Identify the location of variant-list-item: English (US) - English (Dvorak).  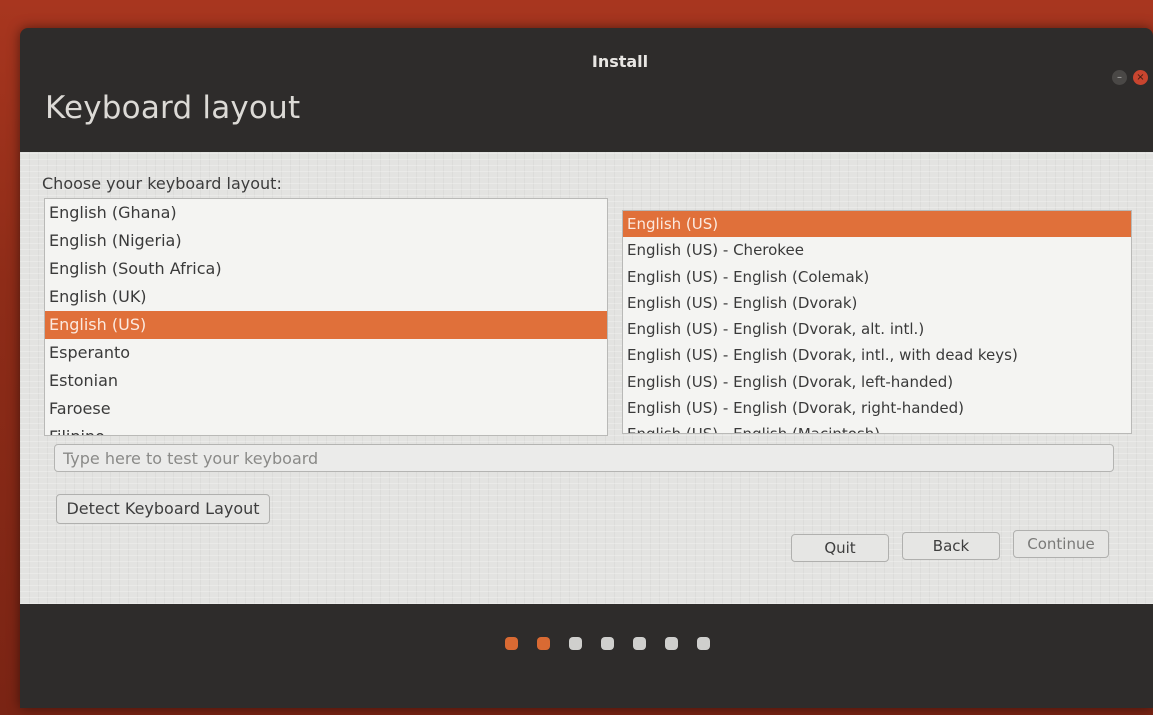
(877, 303).